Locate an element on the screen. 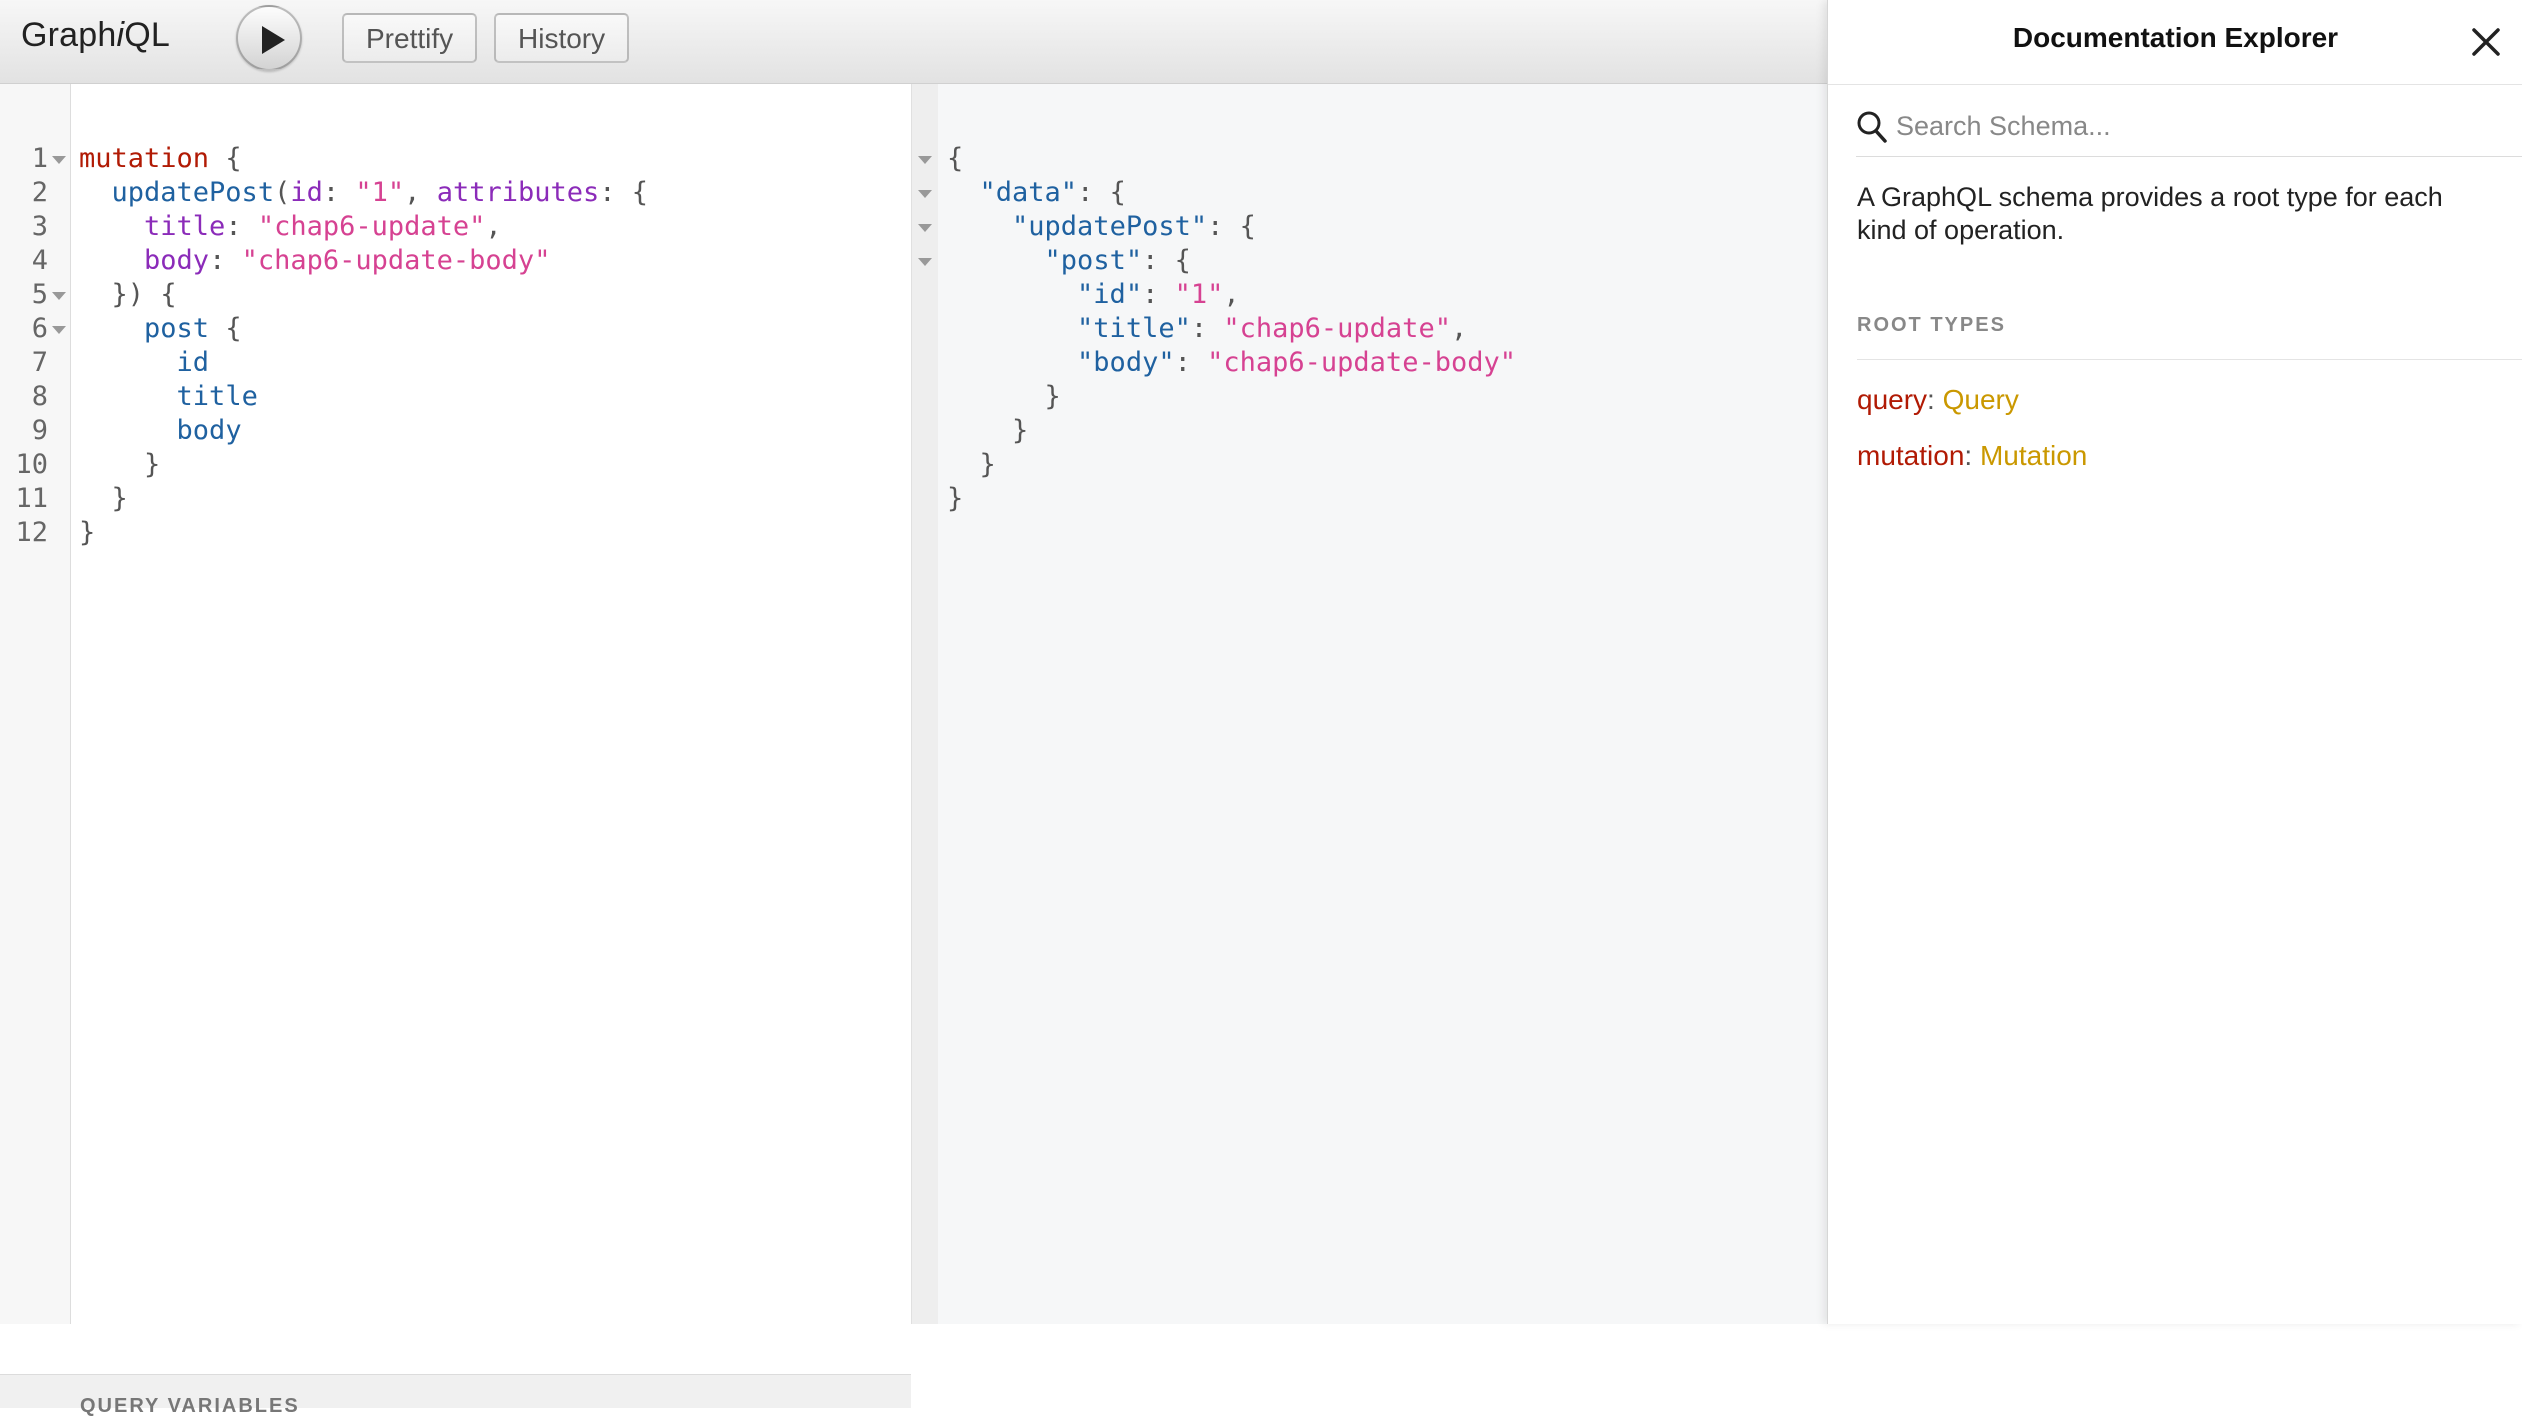 Image resolution: width=2522 pixels, height=1418 pixels. result-fold-gutter is located at coordinates (925, 704).